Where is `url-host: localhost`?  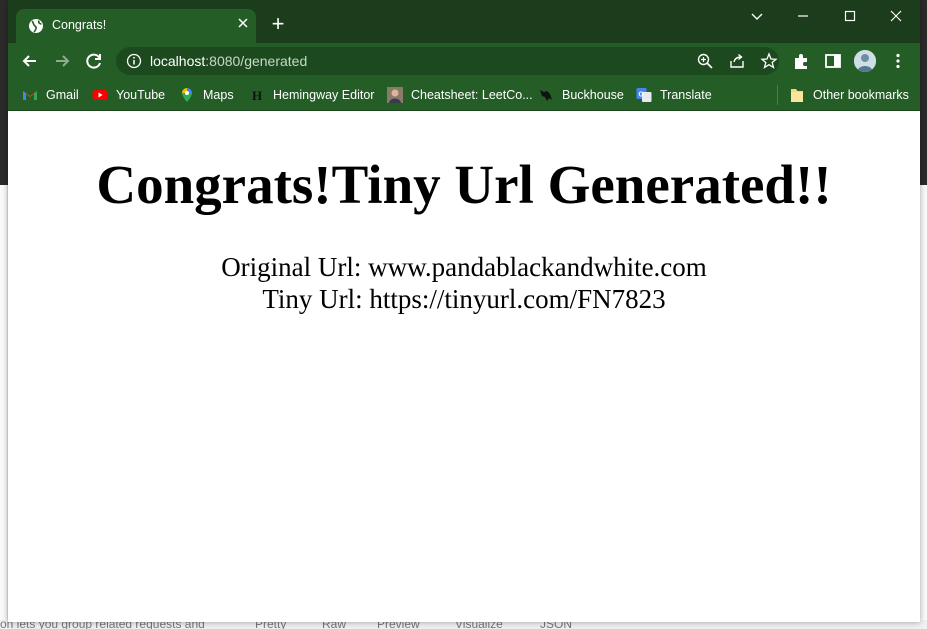
url-host: localhost is located at coordinates (178, 61).